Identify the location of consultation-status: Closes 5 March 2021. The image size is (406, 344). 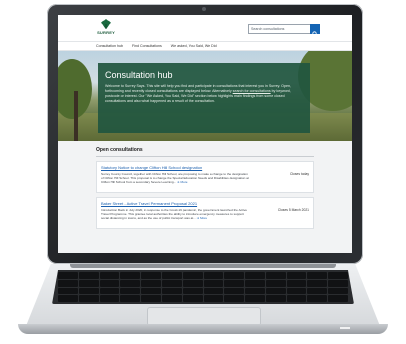
(293, 210).